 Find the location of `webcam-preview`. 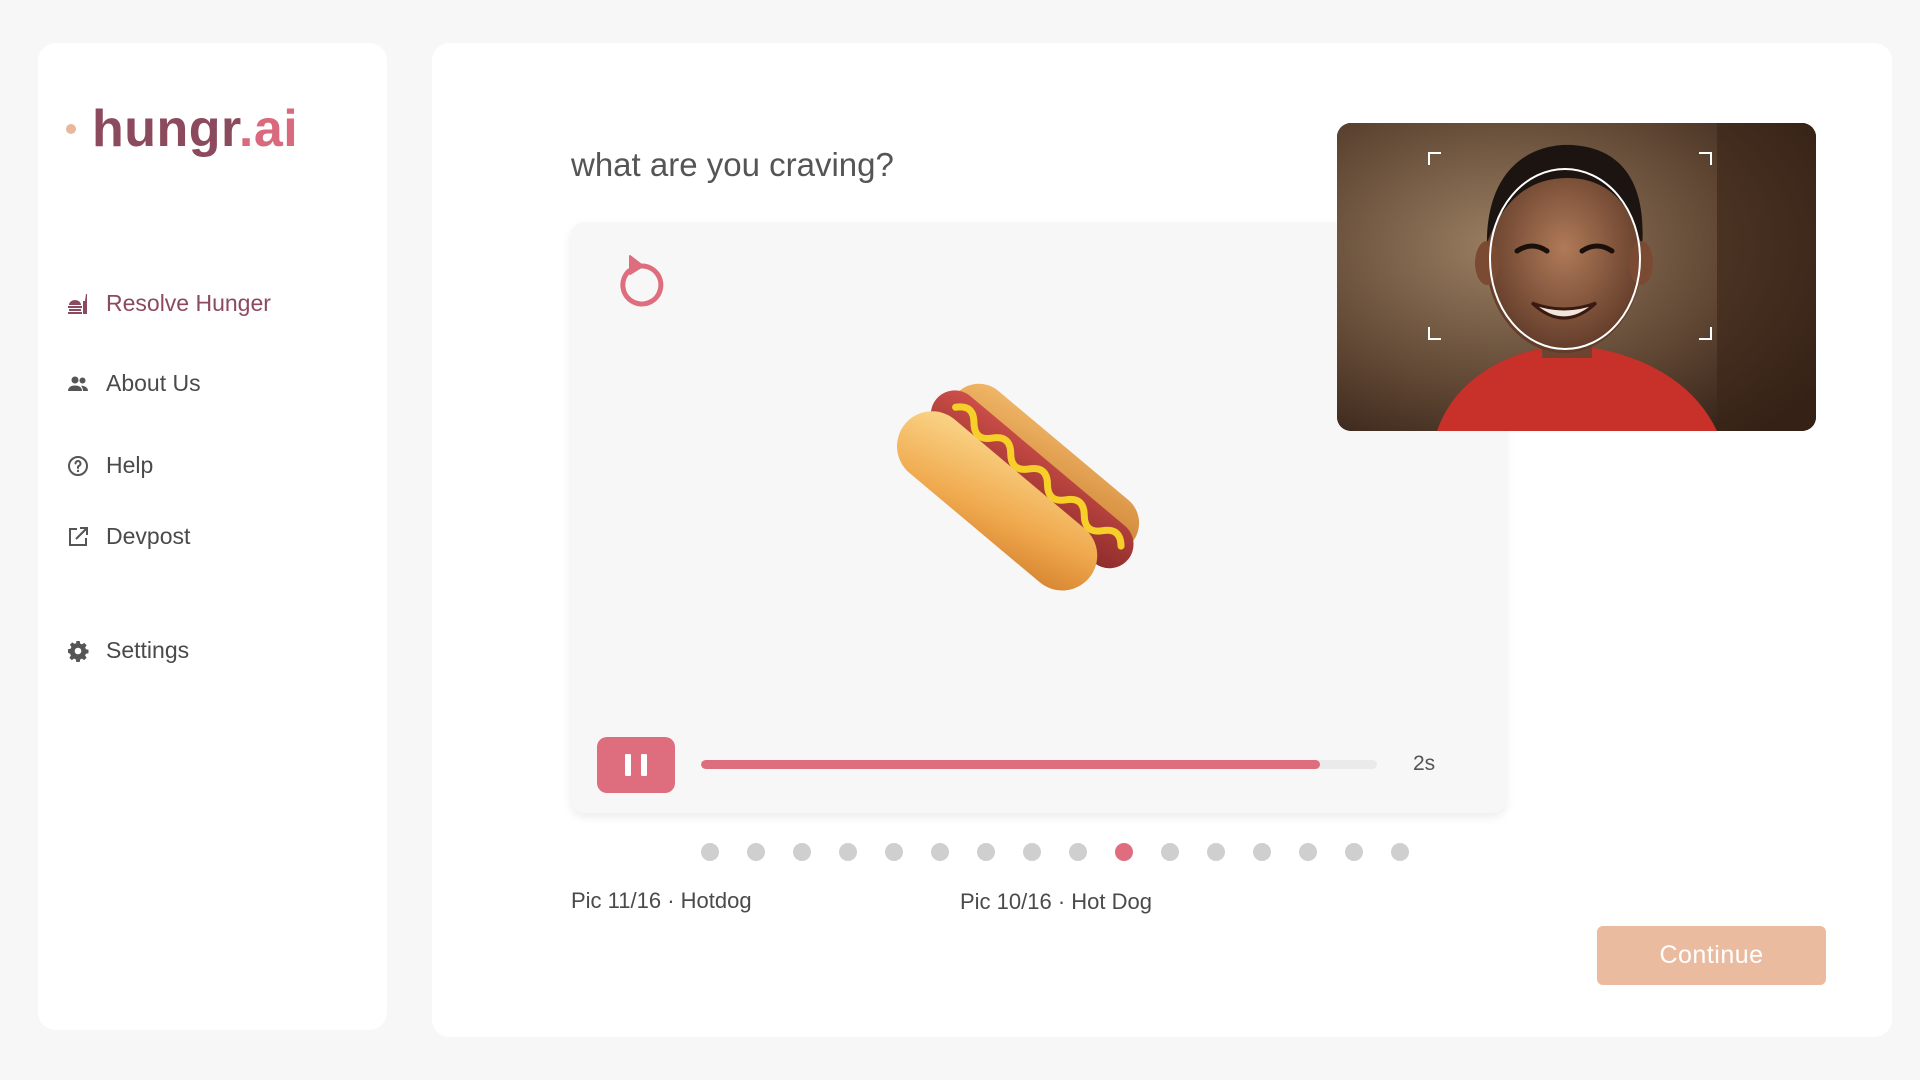

webcam-preview is located at coordinates (1576, 277).